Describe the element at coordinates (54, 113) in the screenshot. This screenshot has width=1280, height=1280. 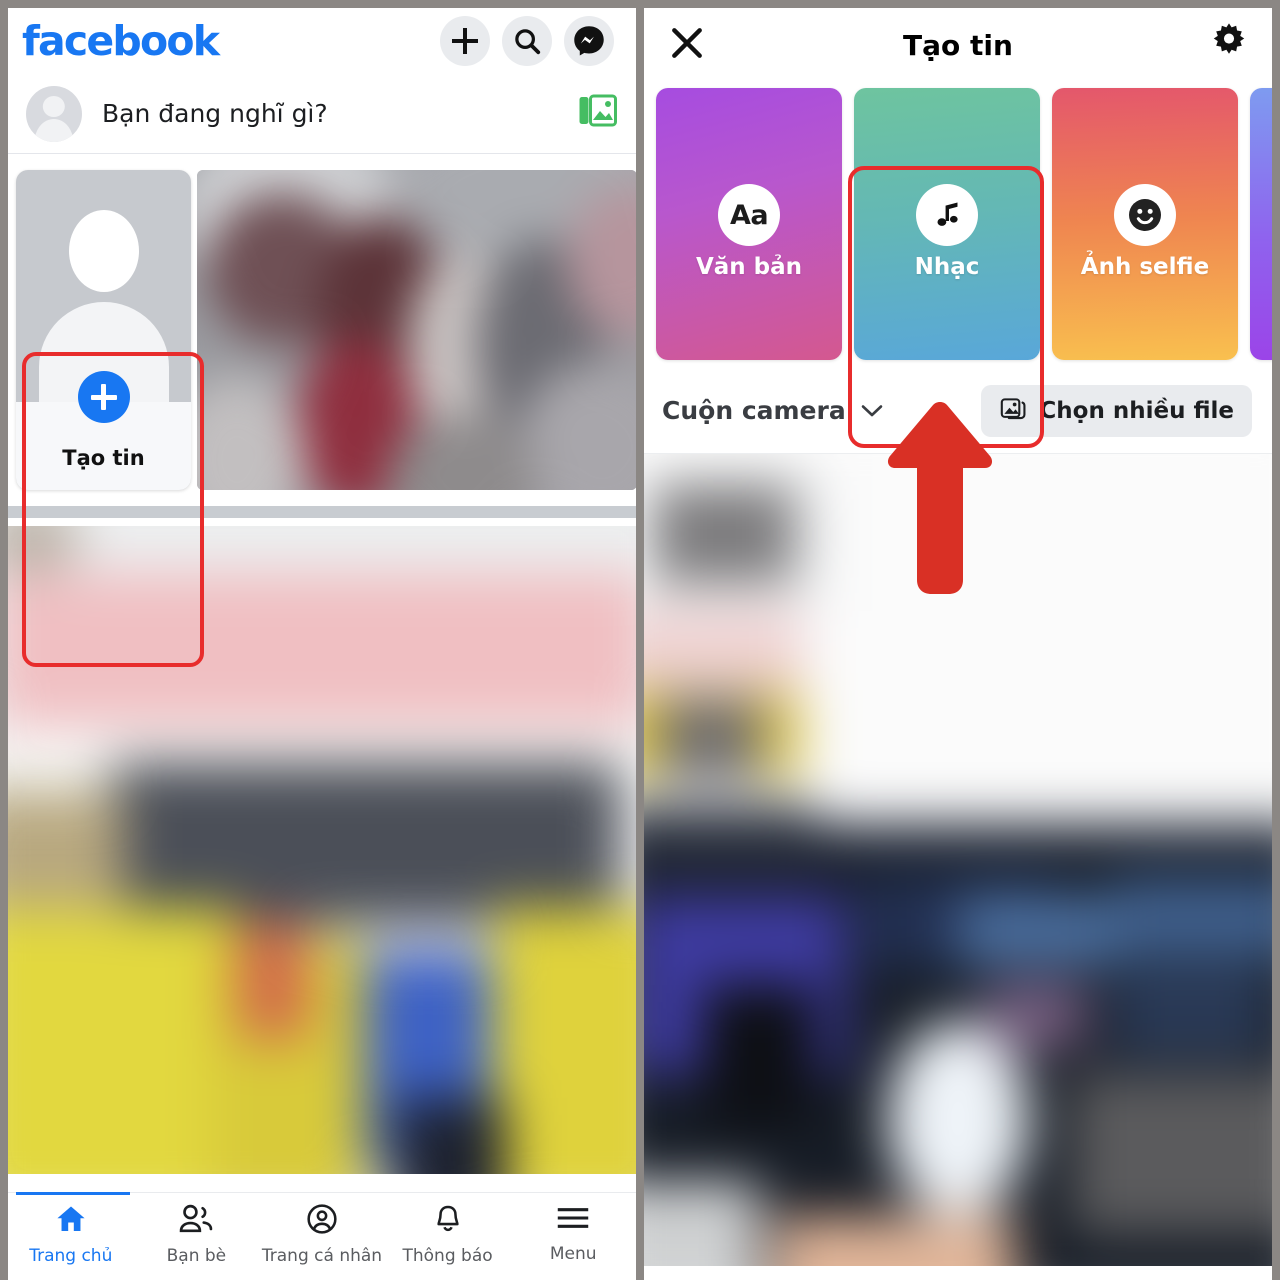
I see `user-avatar` at that location.